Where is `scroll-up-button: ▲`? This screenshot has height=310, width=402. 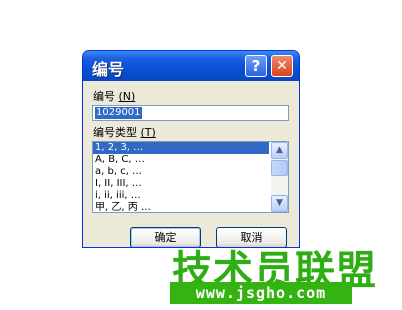 scroll-up-button: ▲ is located at coordinates (279, 150).